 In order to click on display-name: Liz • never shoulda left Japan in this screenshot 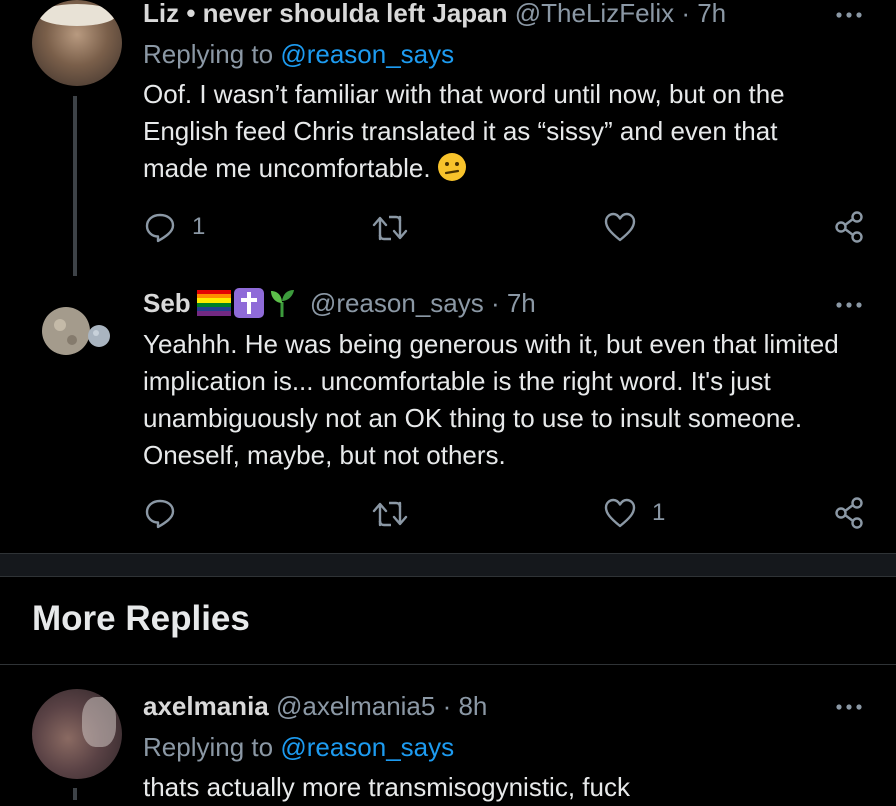, I will do `click(325, 14)`.